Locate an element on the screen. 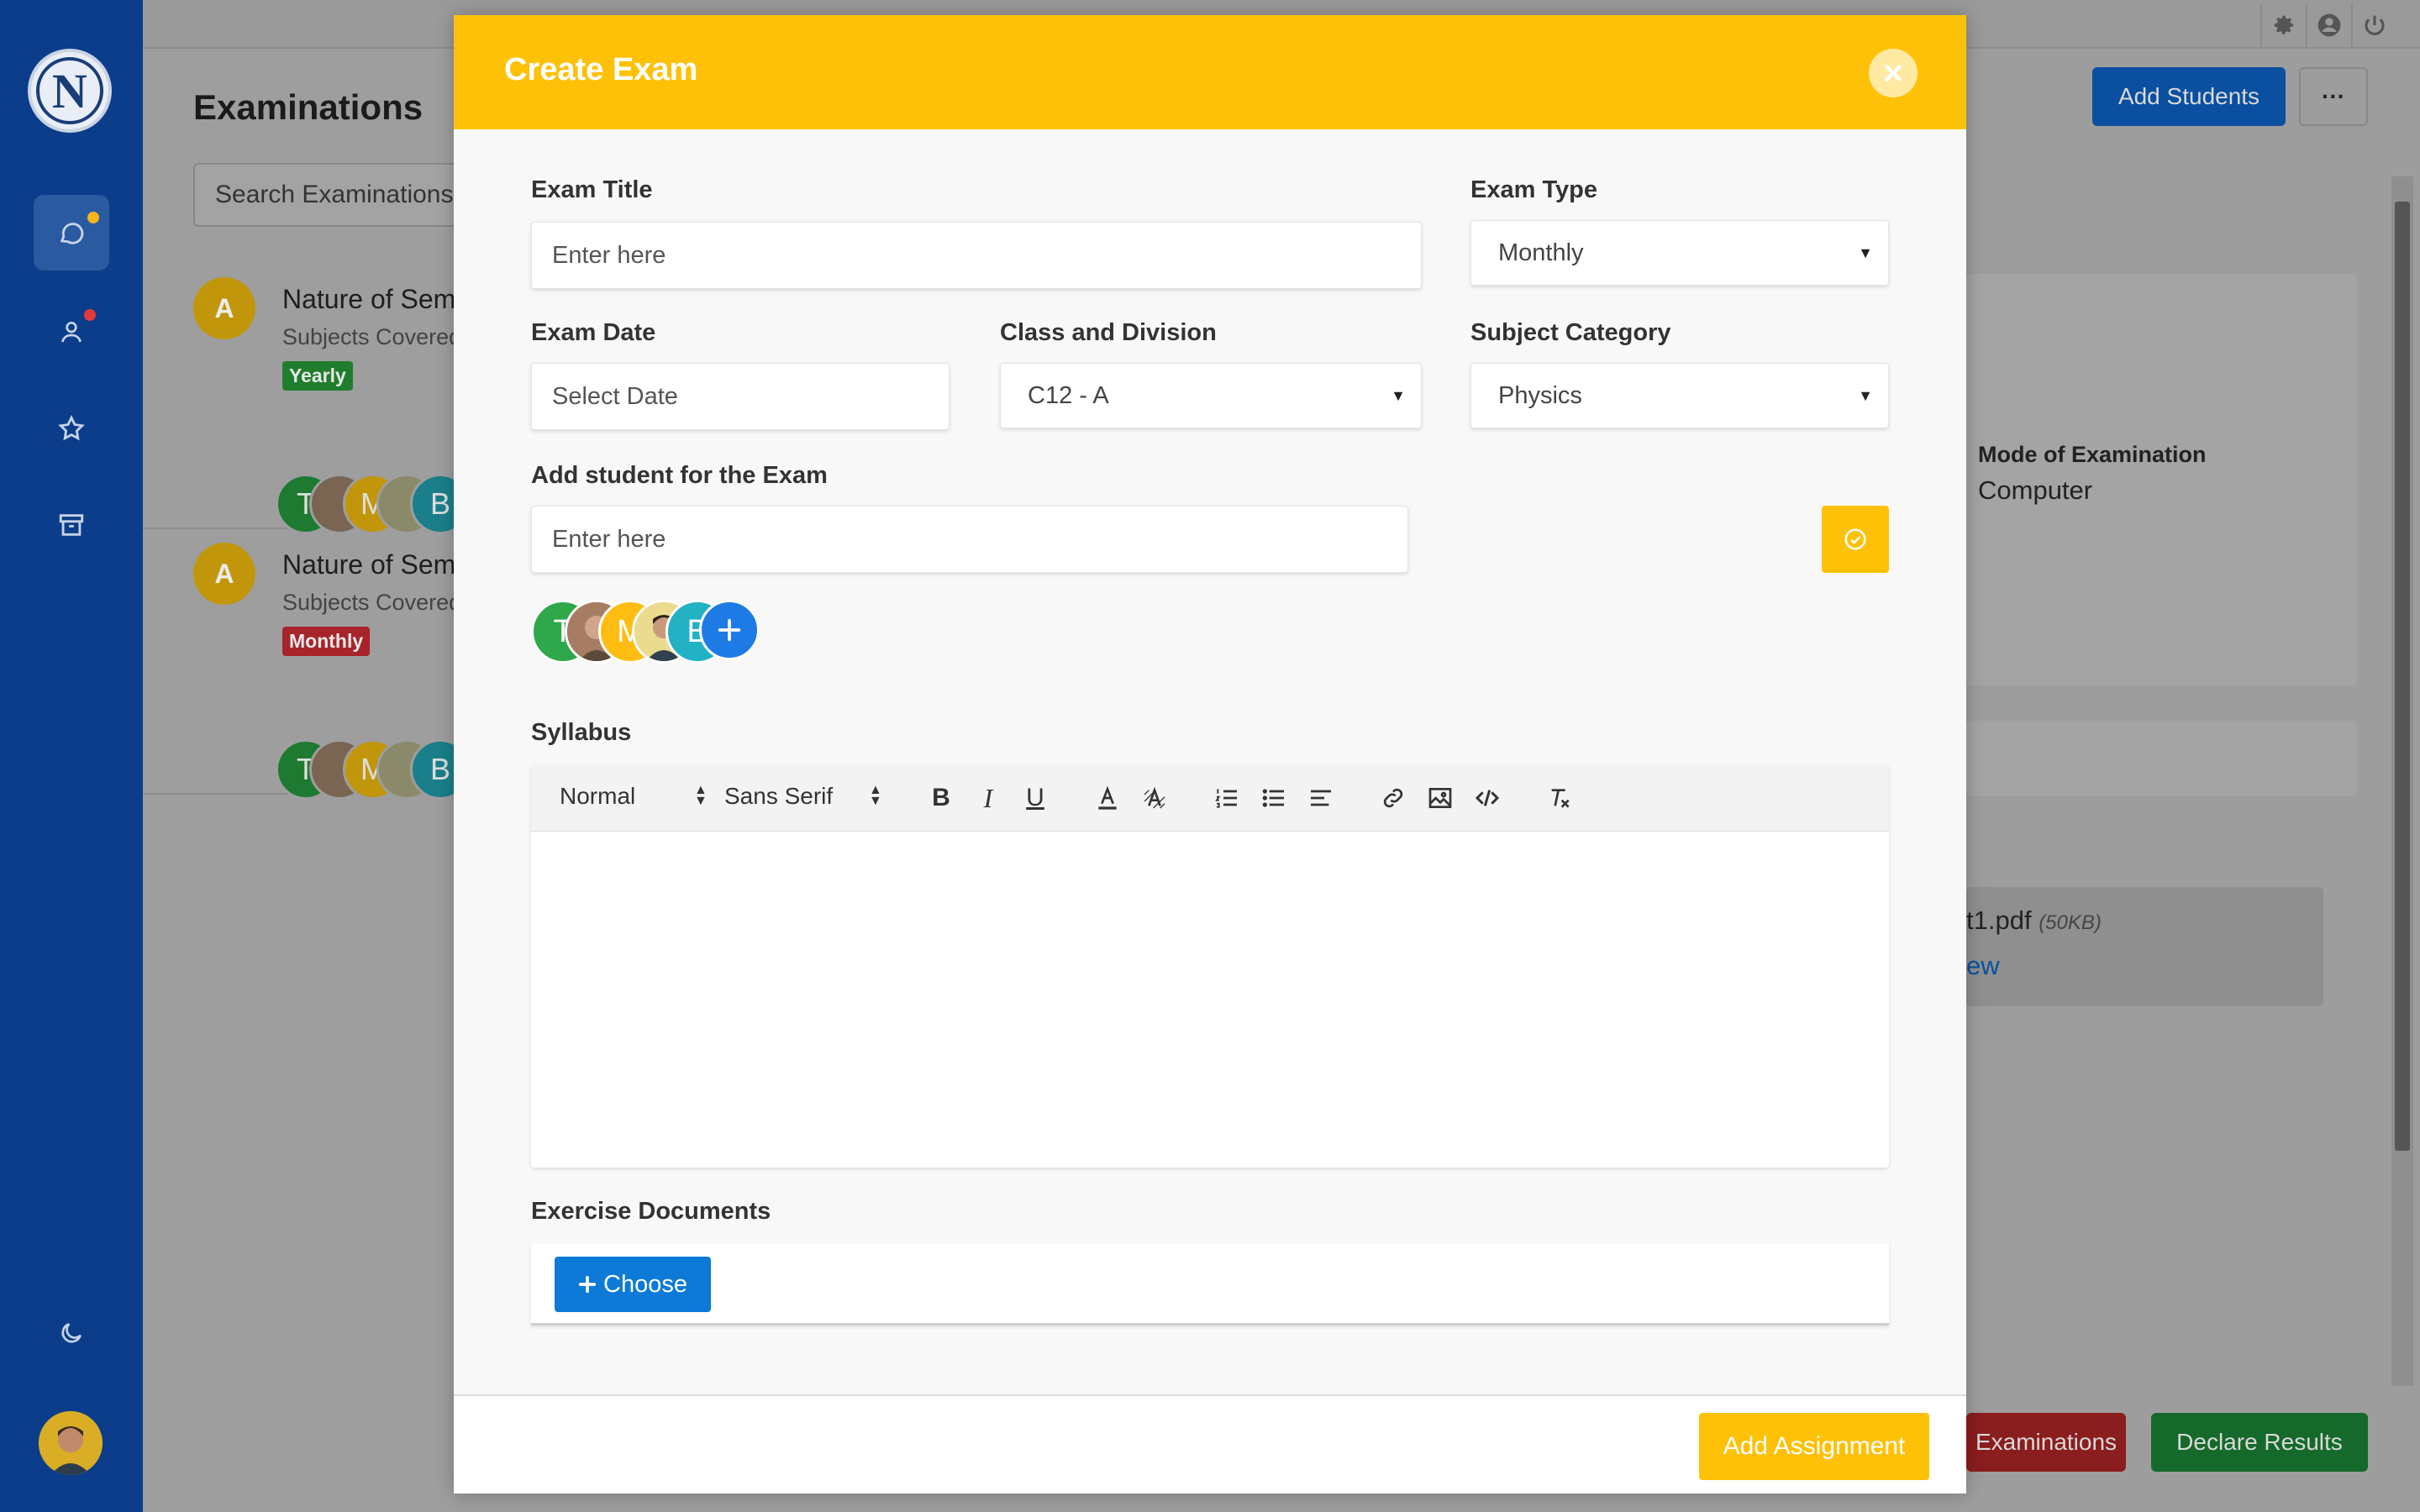  text-color-button is located at coordinates (1107, 798).